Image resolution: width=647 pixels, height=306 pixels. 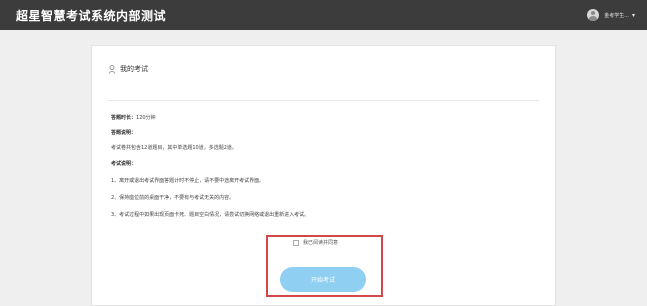 What do you see at coordinates (633, 15) in the screenshot?
I see `chevron-down-icon: ▾` at bounding box center [633, 15].